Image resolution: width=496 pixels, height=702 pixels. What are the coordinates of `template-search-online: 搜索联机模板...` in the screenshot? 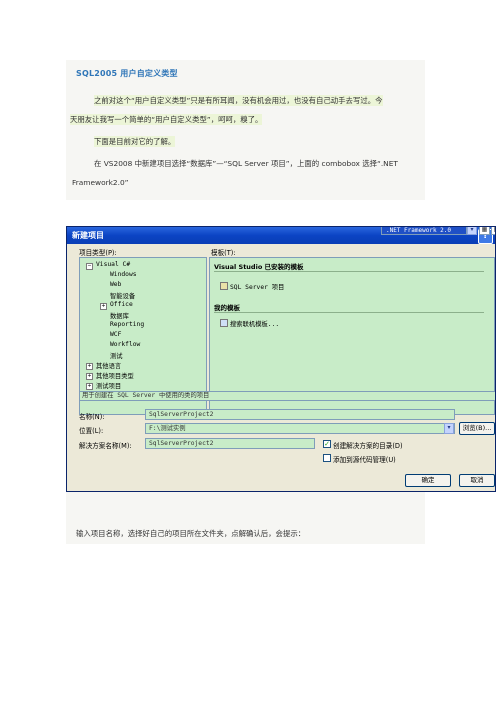 It's located at (254, 323).